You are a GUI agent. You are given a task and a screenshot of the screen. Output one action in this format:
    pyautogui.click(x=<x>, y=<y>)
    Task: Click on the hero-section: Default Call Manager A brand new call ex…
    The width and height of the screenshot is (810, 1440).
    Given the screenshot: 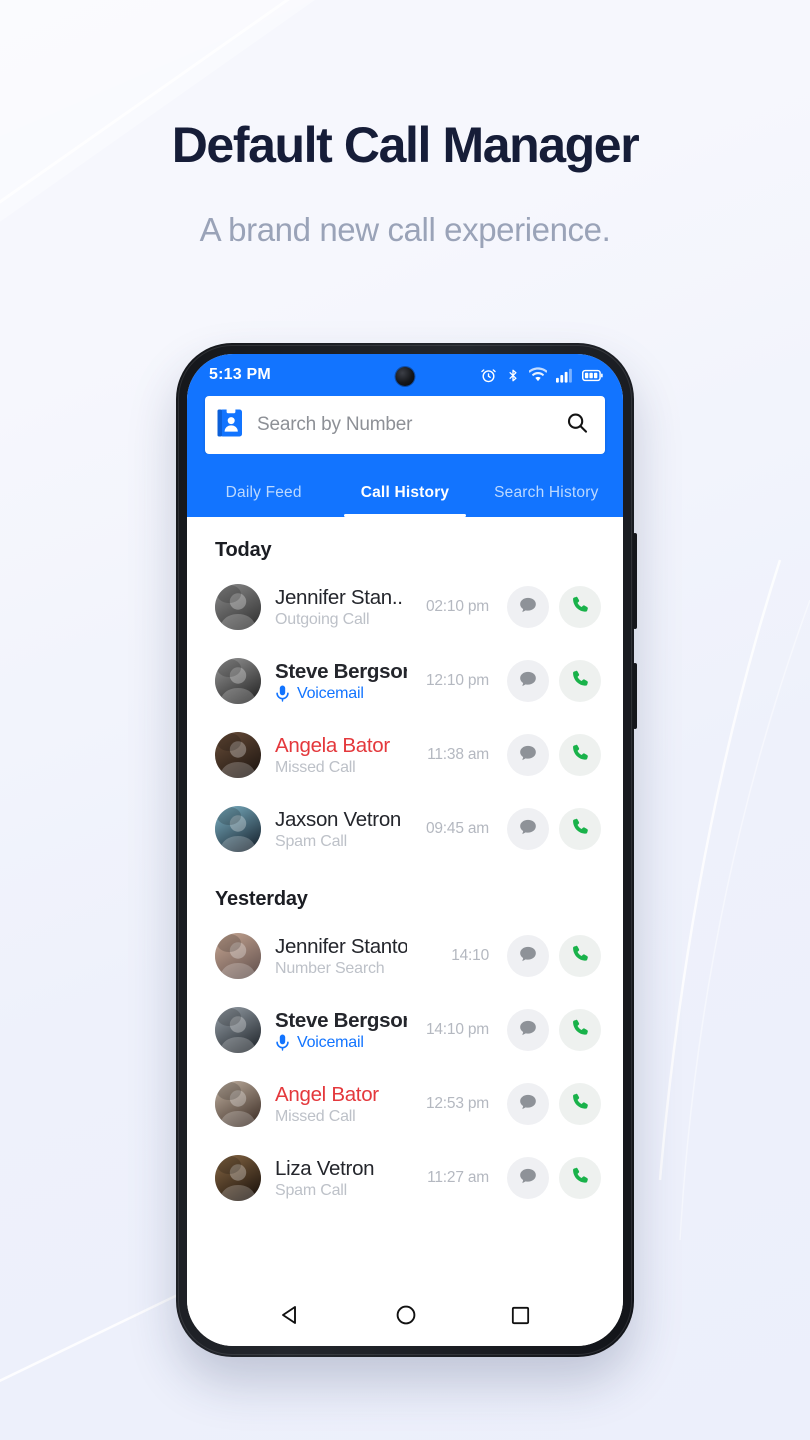 What is the action you would take?
    pyautogui.click(x=405, y=183)
    